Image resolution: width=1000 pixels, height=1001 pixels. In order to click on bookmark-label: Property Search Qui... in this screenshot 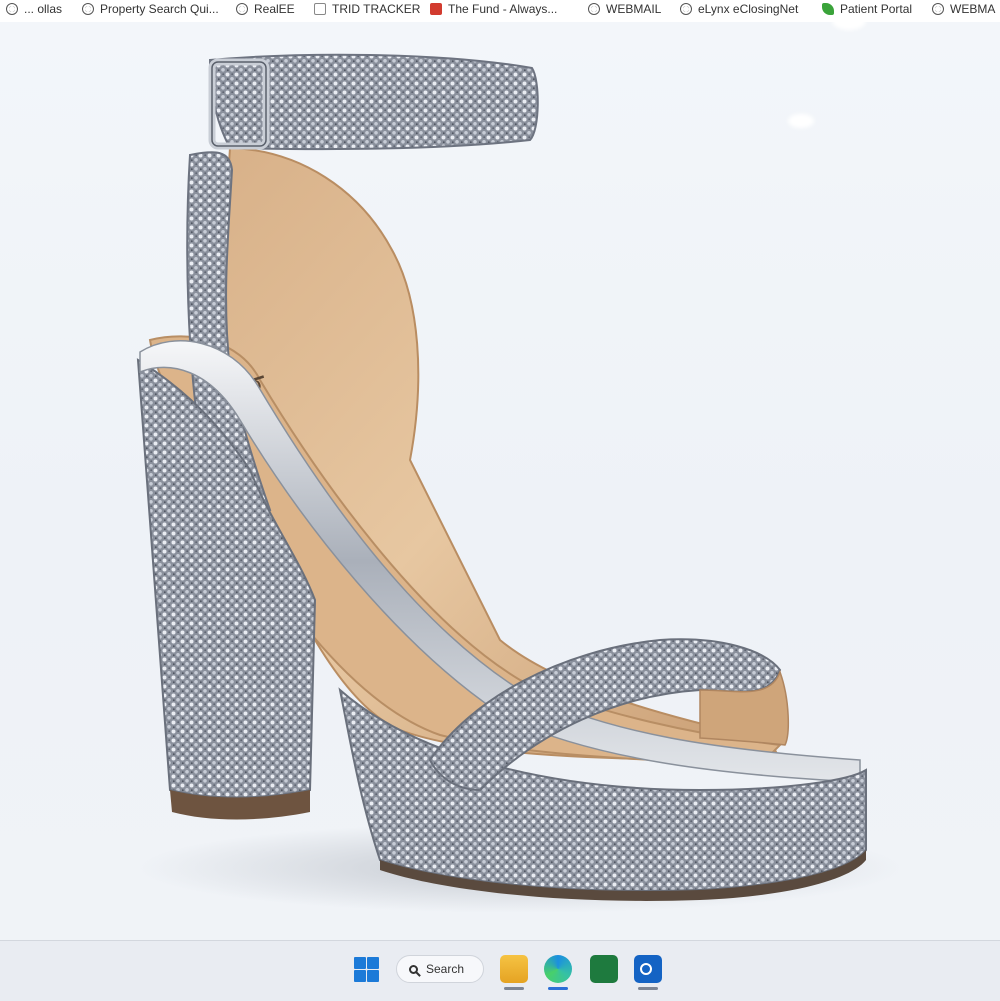, I will do `click(159, 9)`.